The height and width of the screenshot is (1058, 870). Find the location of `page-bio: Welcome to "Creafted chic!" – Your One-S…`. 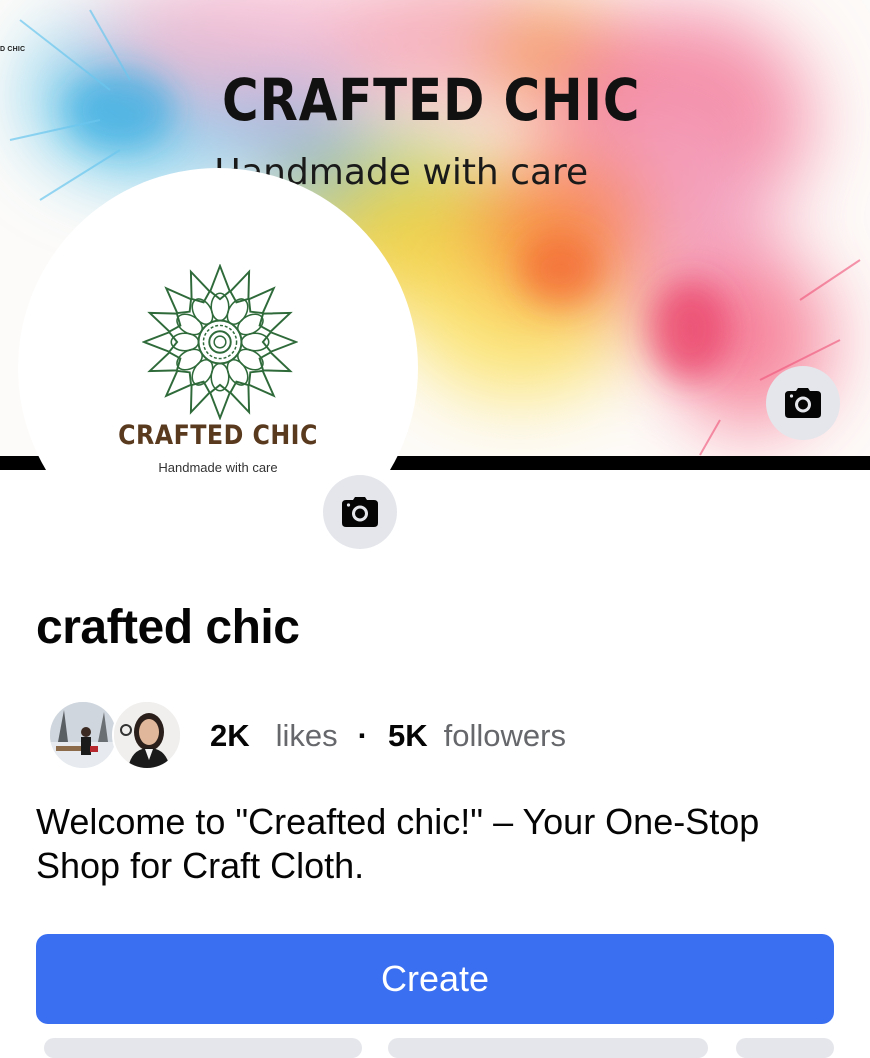

page-bio: Welcome to "Creafted chic!" – Your One-S… is located at coordinates (398, 843).